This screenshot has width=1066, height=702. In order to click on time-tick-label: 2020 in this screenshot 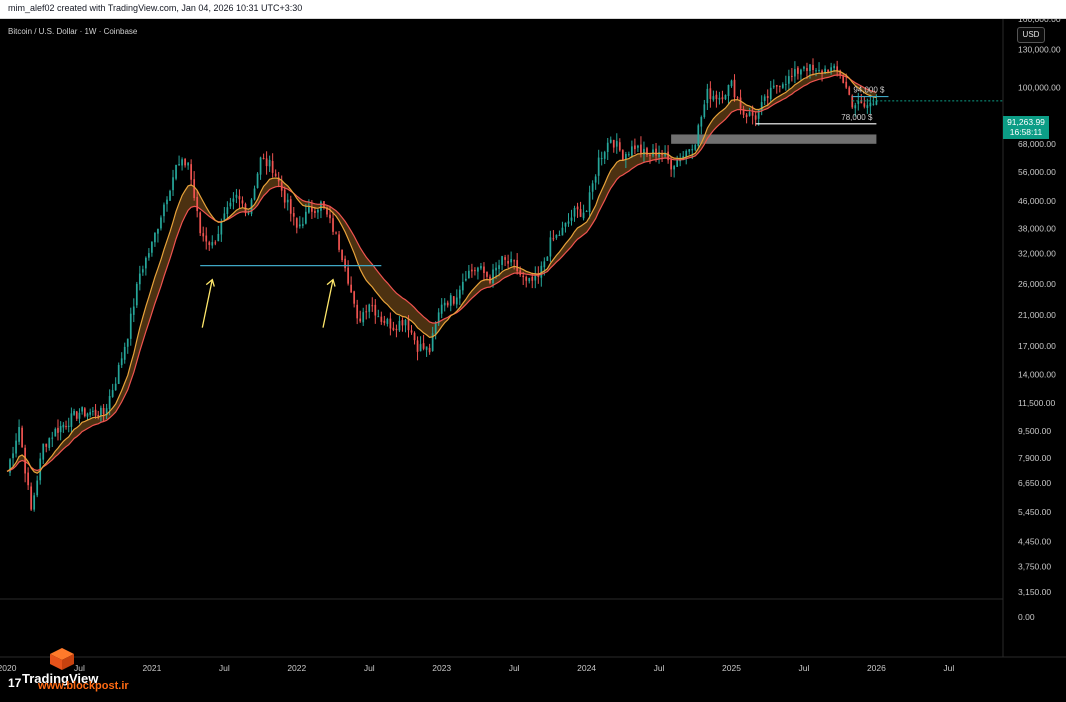, I will do `click(8, 668)`.